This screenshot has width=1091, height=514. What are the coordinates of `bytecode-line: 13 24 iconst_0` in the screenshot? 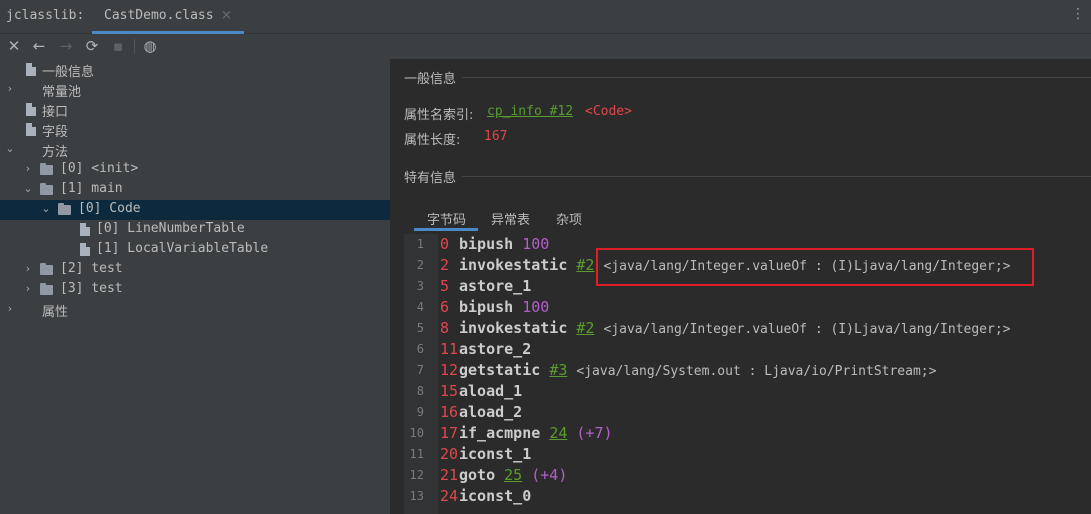 It's located at (747, 496).